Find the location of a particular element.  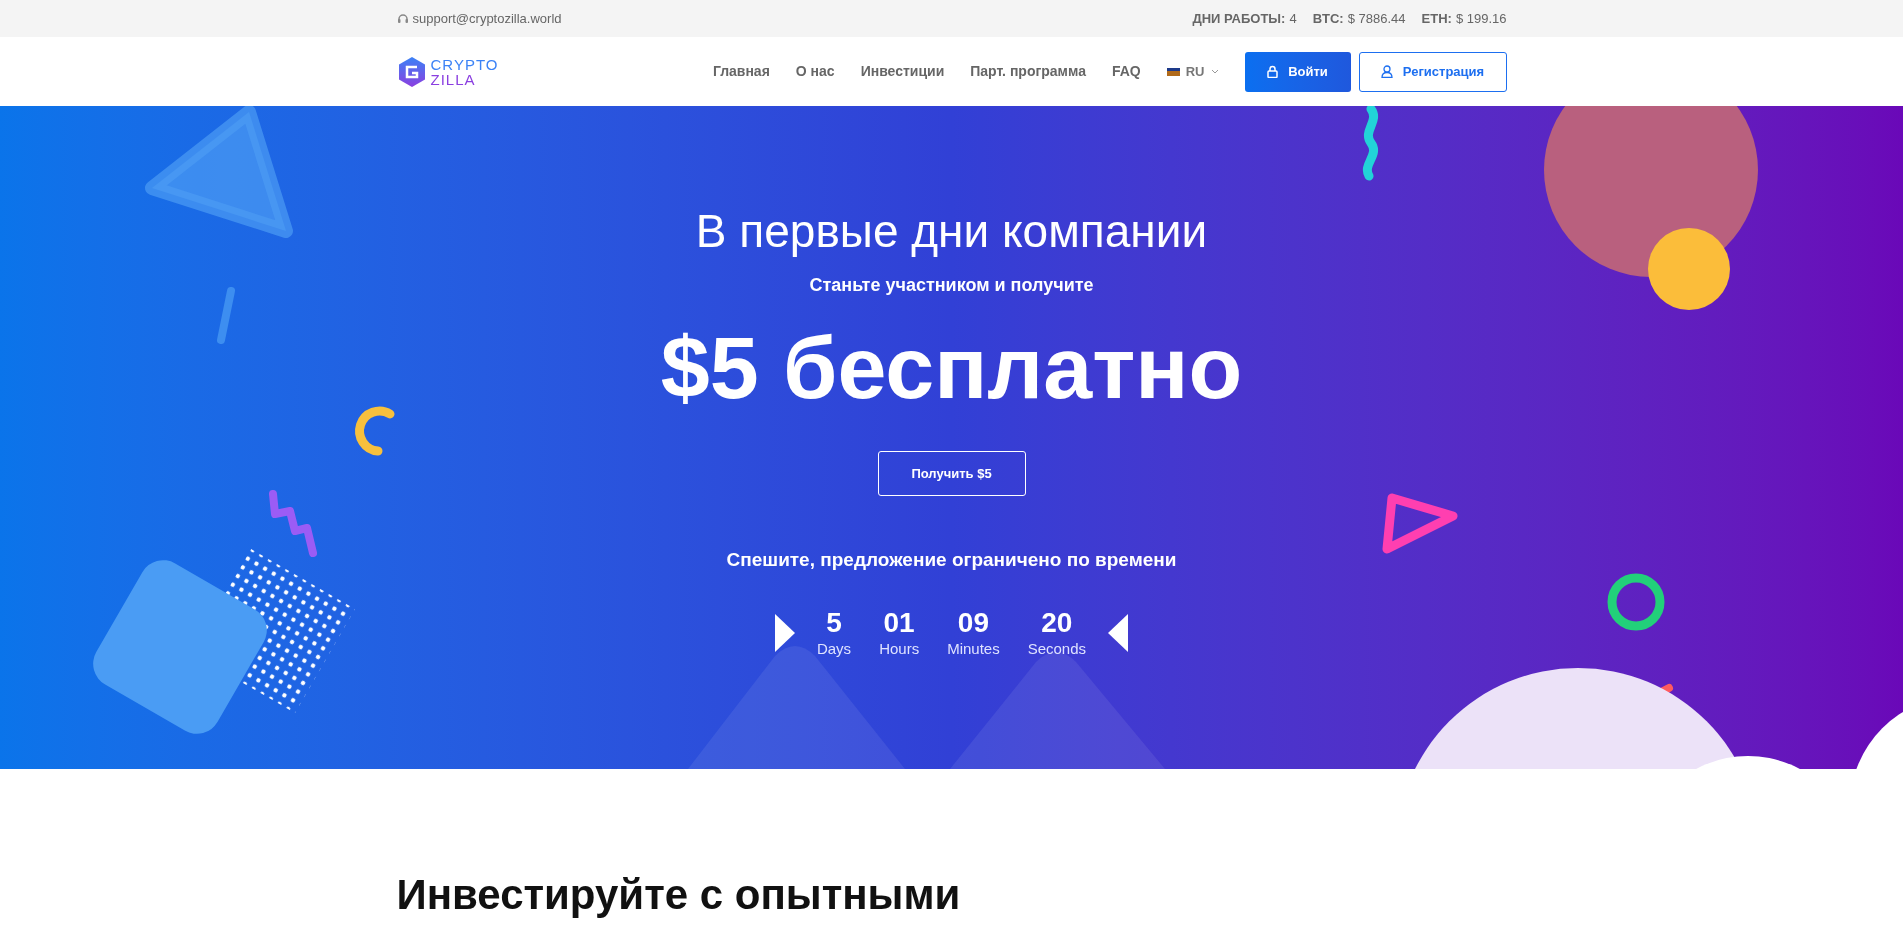

hero-headline: $5 бесплатно is located at coordinates (951, 368).